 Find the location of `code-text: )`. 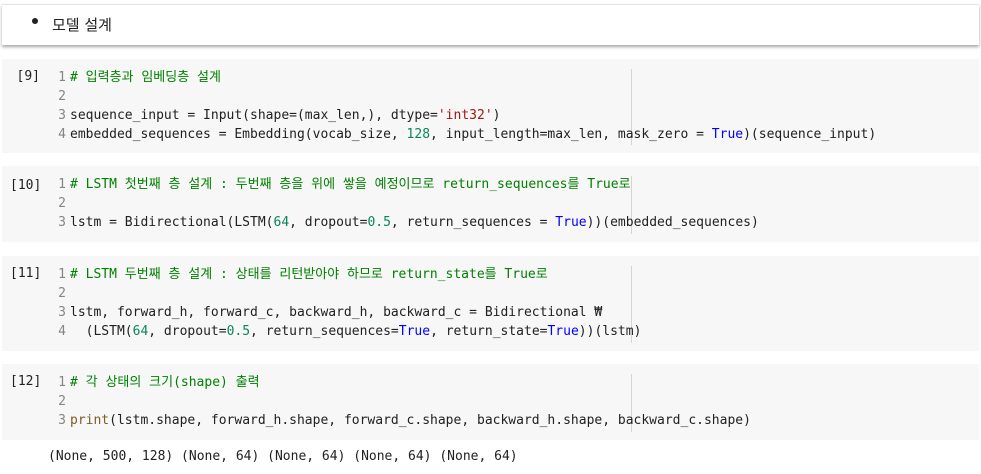

code-text: ) is located at coordinates (496, 115).